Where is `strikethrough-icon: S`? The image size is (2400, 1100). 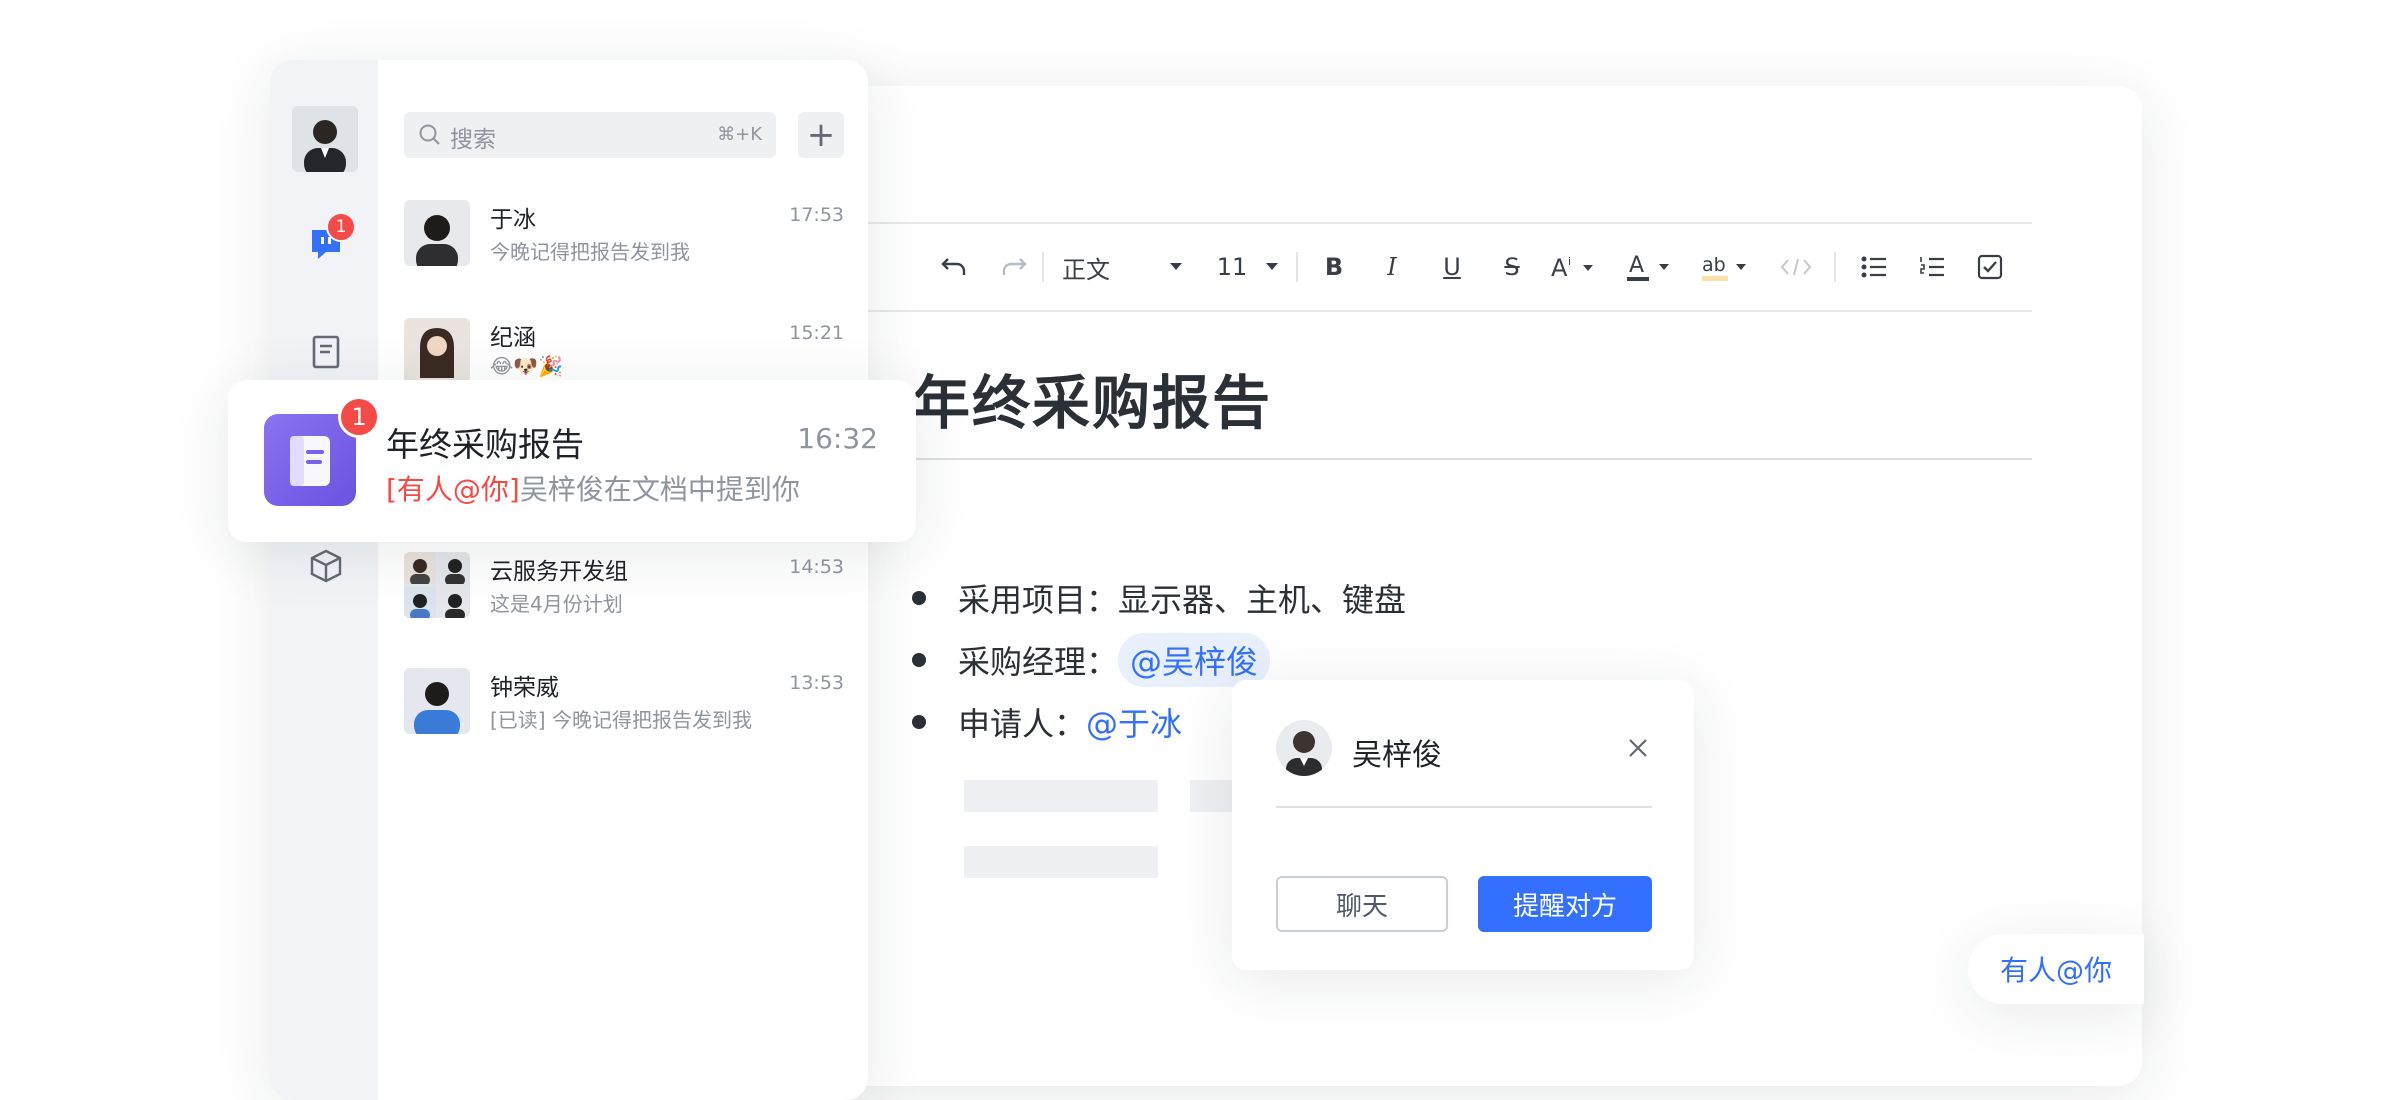 strikethrough-icon: S is located at coordinates (1512, 267).